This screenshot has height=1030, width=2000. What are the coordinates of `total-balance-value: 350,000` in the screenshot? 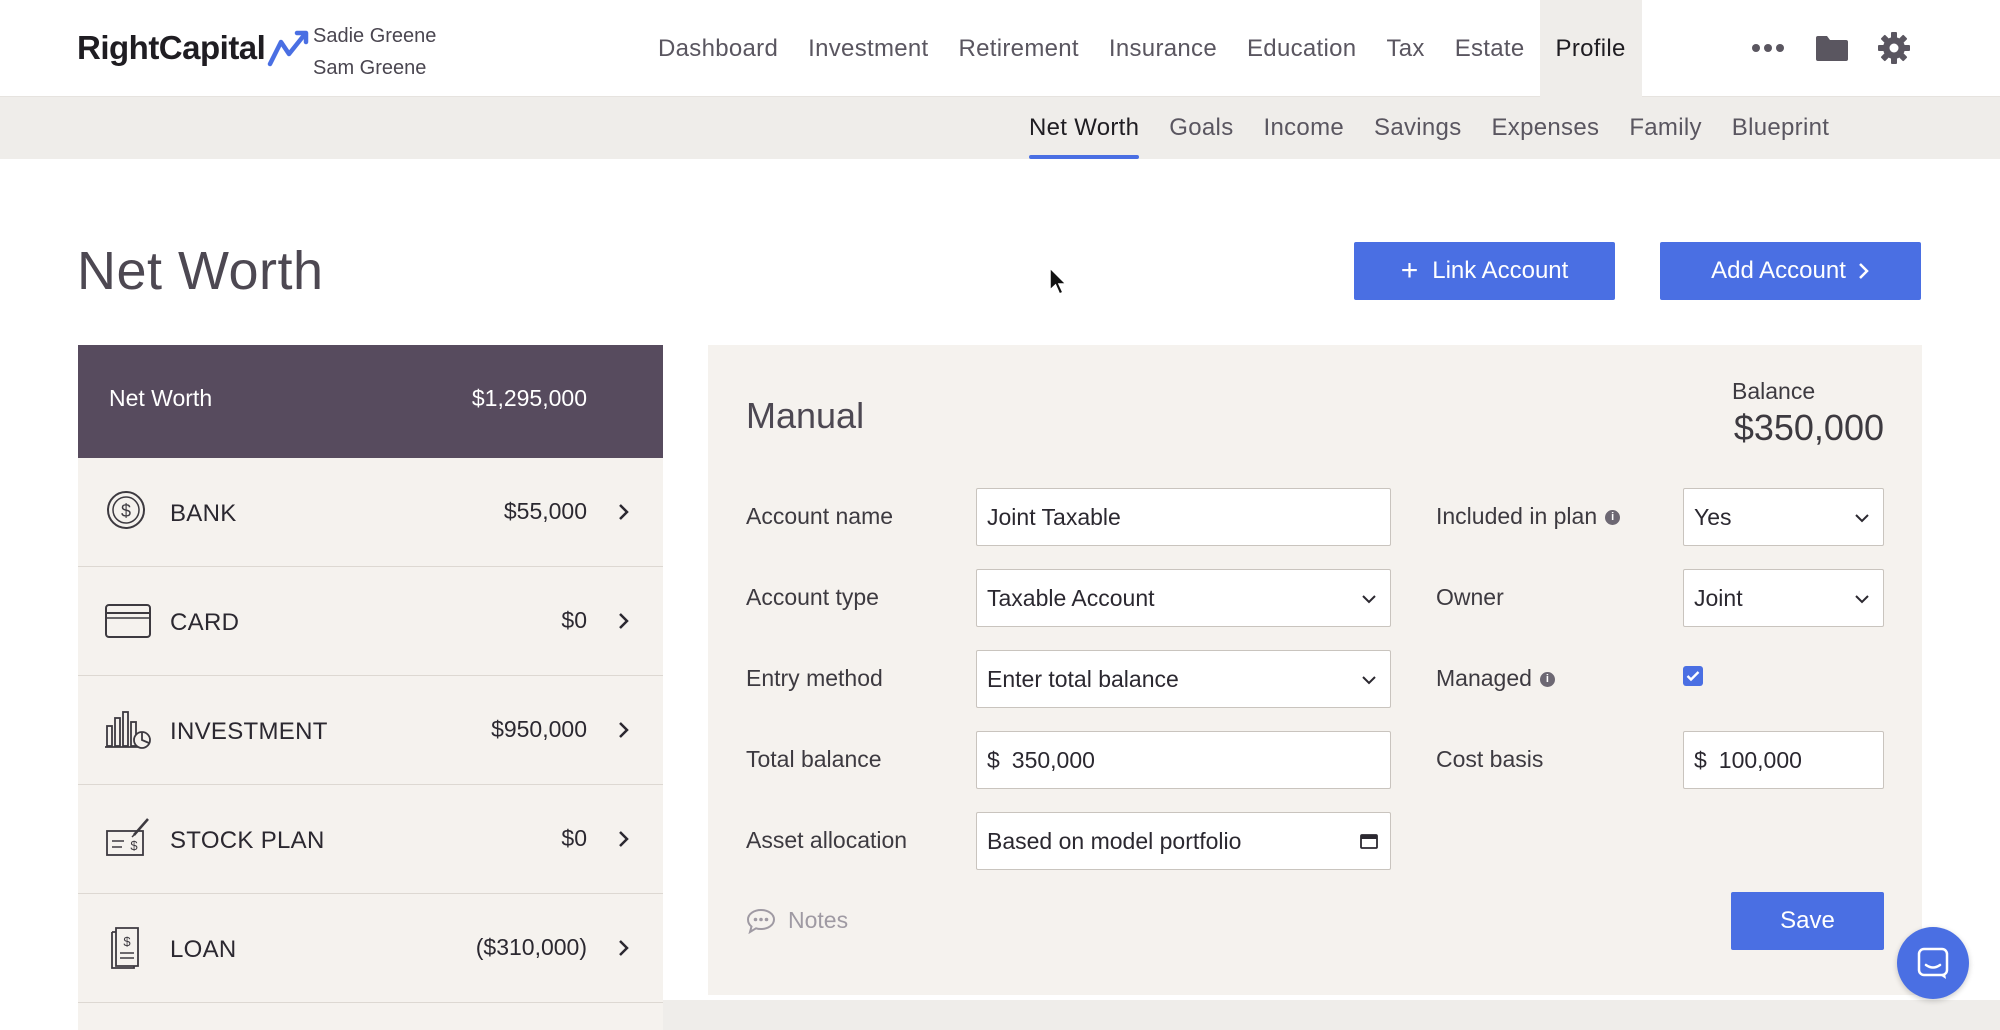 It's located at (1053, 759).